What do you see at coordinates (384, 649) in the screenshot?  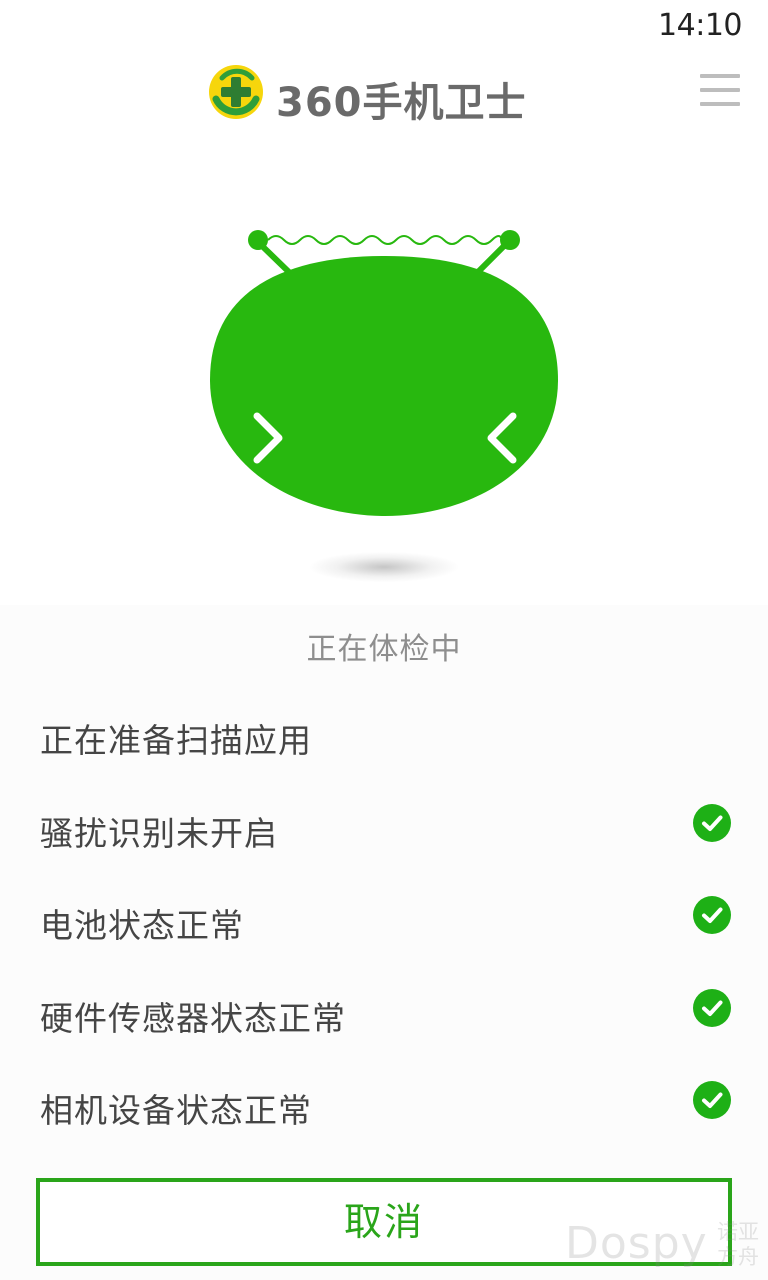 I see `scan-status-text: 正在体检中` at bounding box center [384, 649].